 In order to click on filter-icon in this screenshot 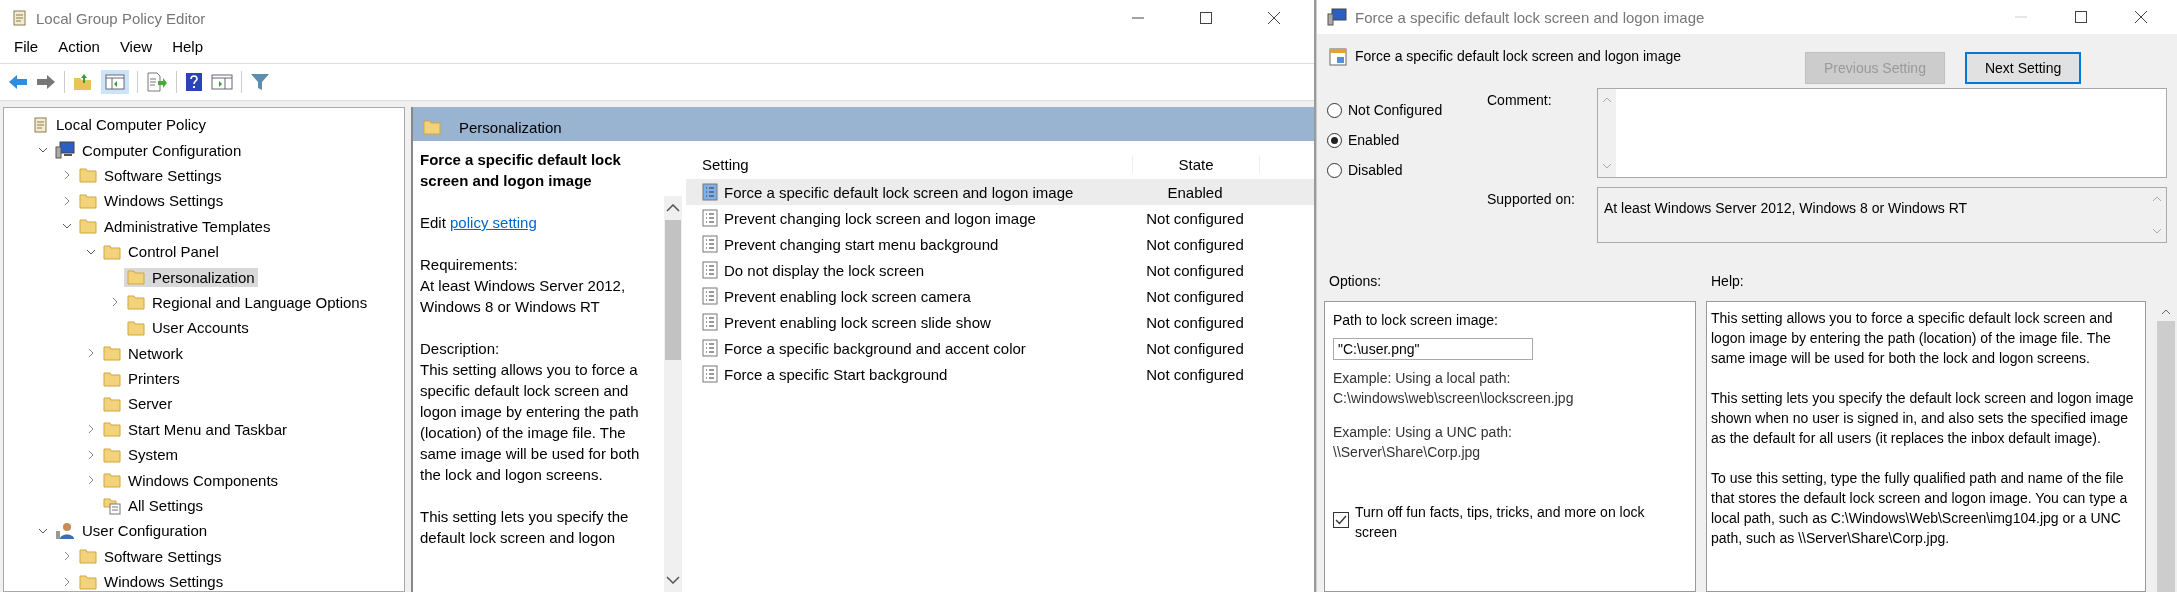, I will do `click(260, 82)`.